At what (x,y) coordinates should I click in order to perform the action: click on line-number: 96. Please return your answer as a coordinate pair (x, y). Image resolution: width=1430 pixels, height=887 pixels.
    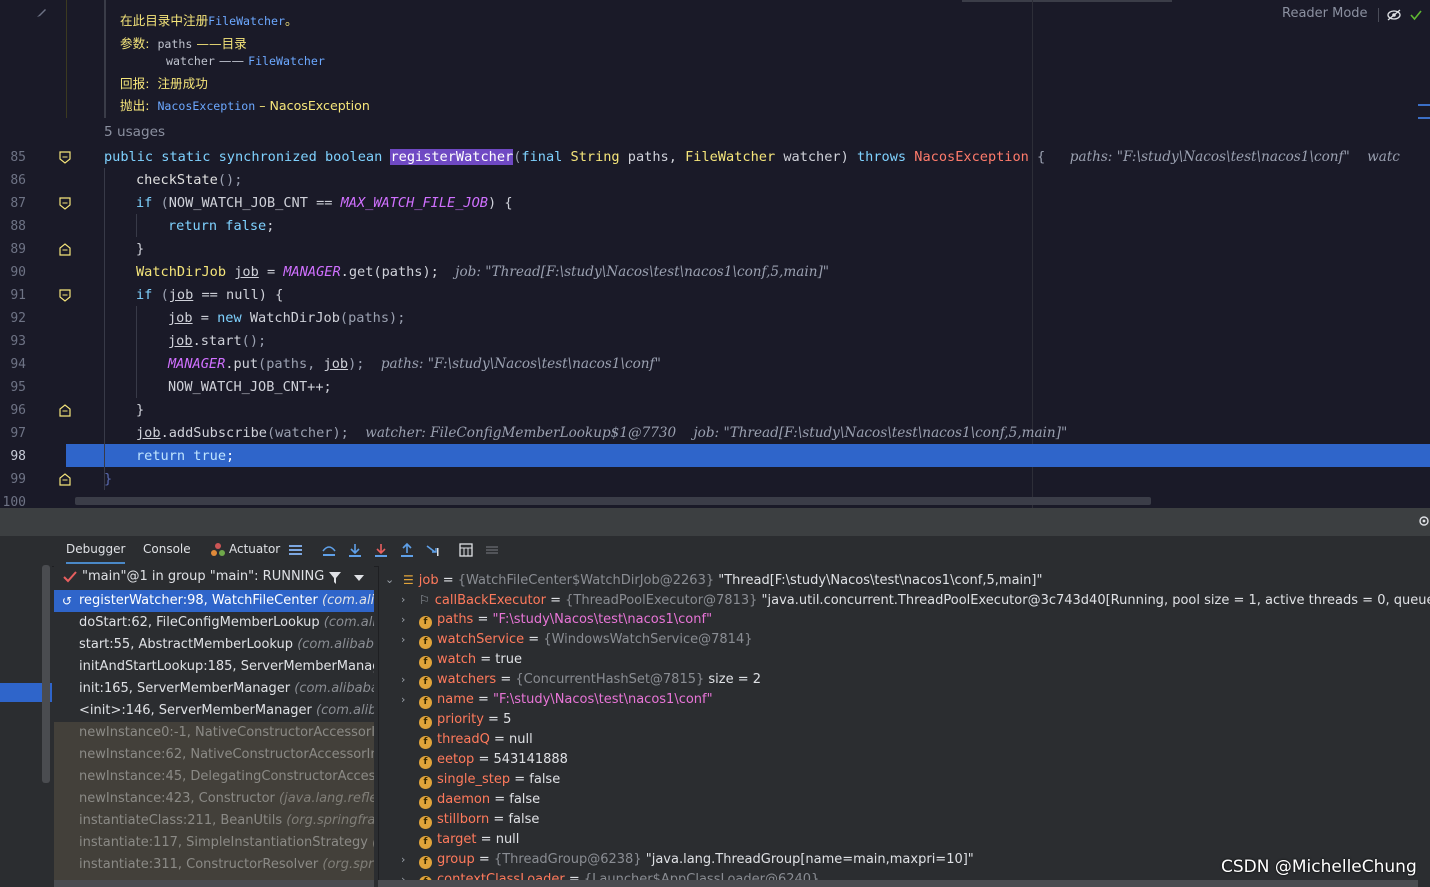
    Looking at the image, I should click on (13, 410).